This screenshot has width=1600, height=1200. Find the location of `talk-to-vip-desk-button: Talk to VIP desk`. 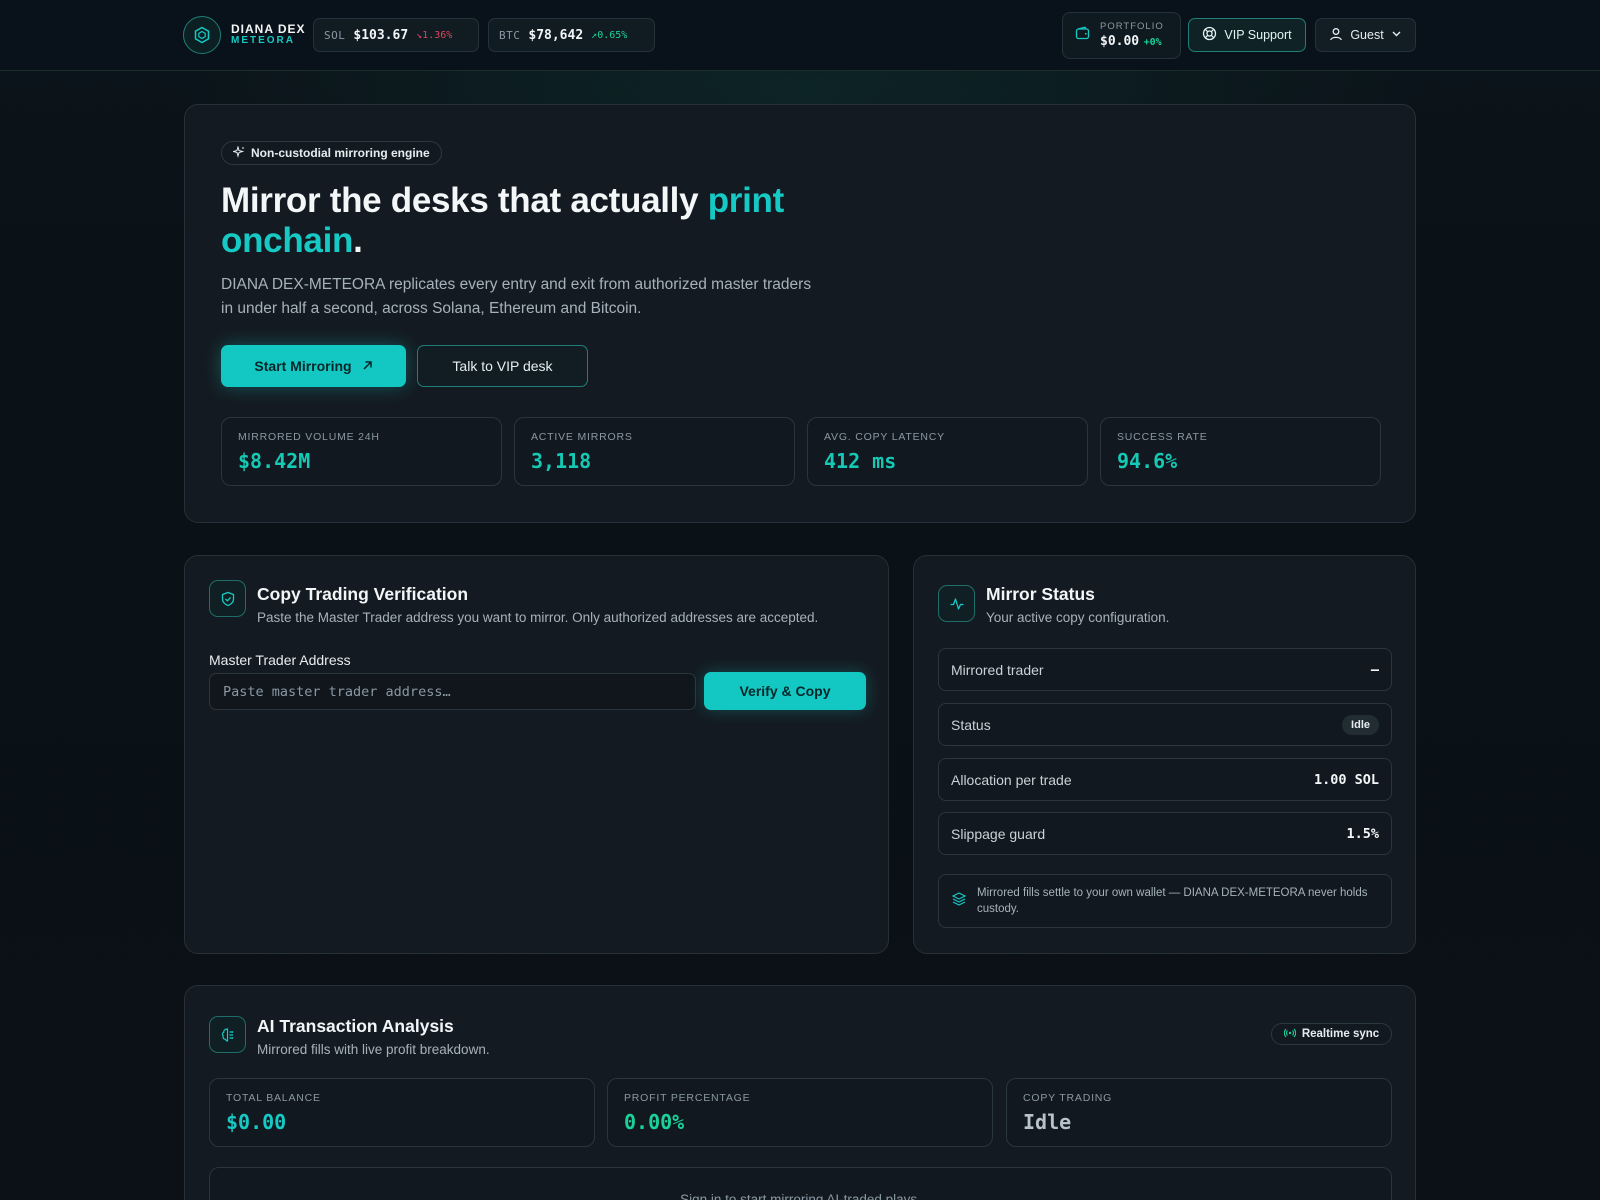

talk-to-vip-desk-button: Talk to VIP desk is located at coordinates (502, 366).